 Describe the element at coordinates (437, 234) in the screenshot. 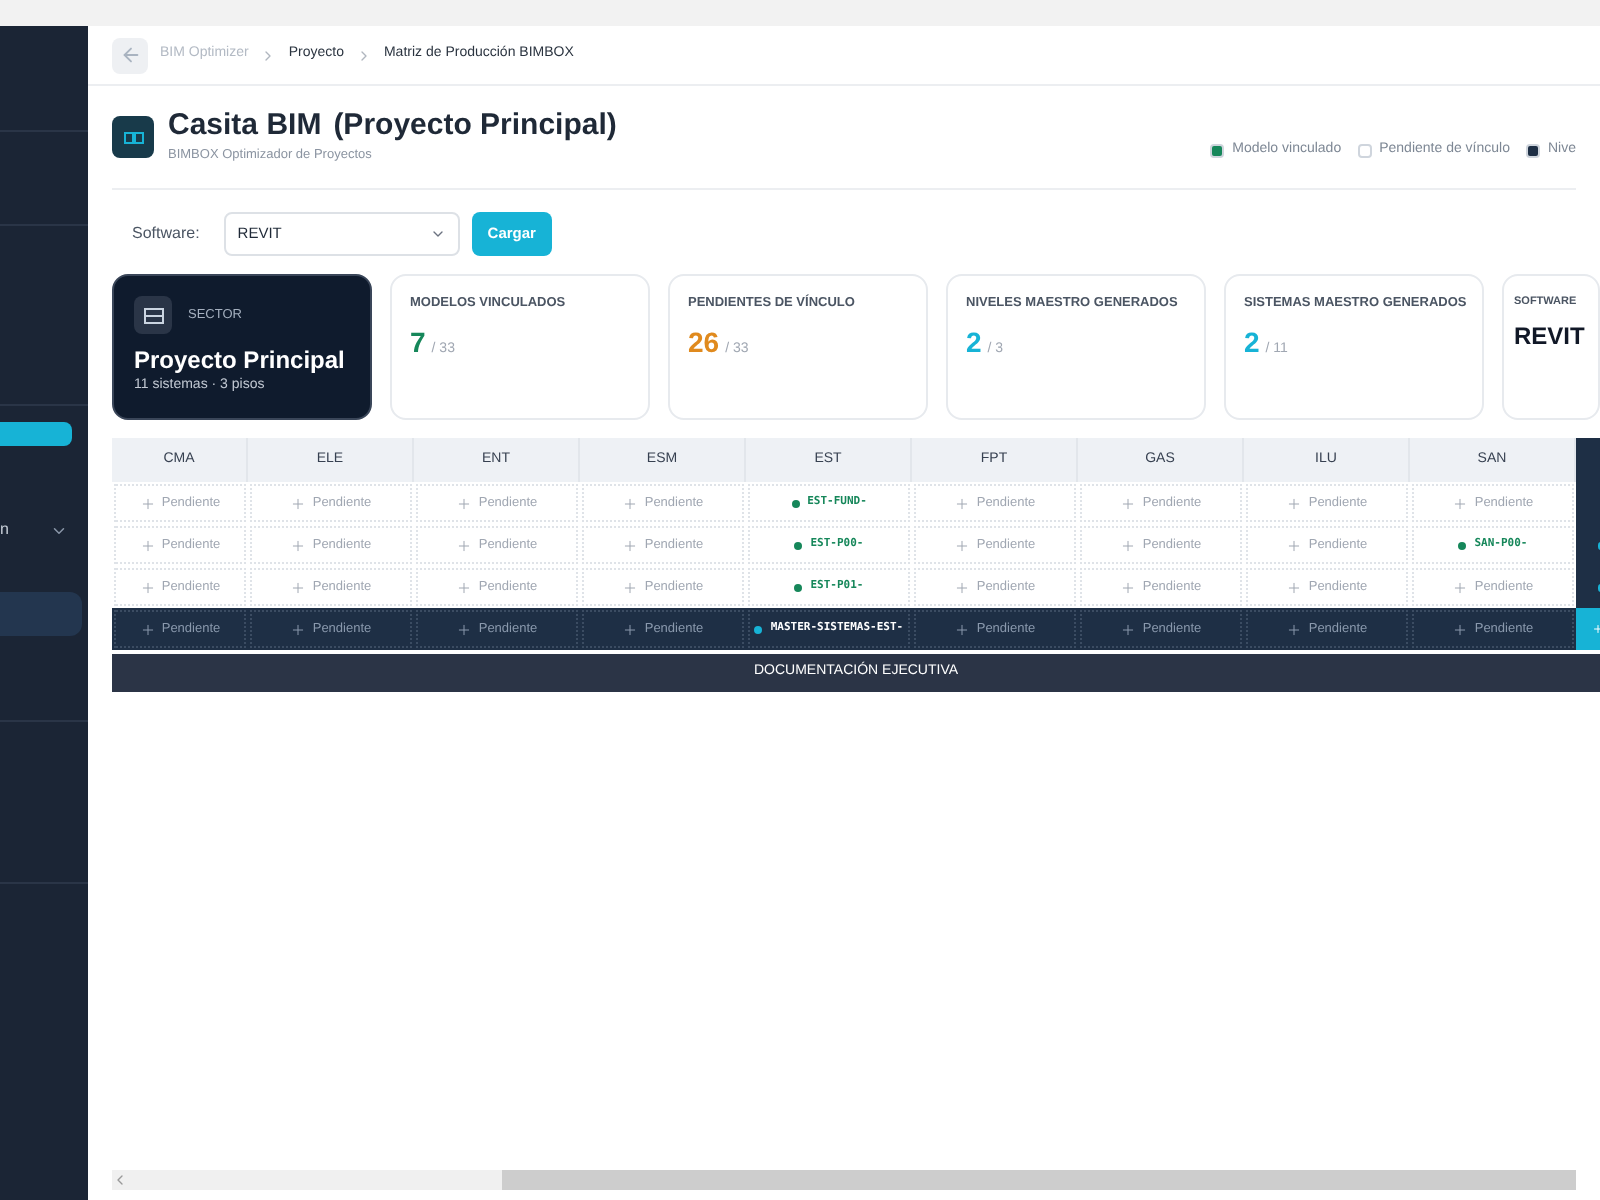

I see `caret-icon` at that location.